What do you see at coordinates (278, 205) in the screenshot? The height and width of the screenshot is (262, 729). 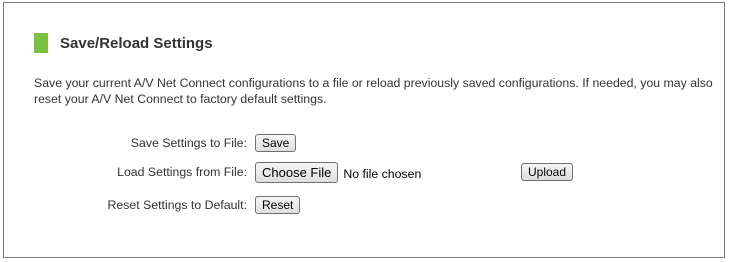 I see `reset-button: Reset` at bounding box center [278, 205].